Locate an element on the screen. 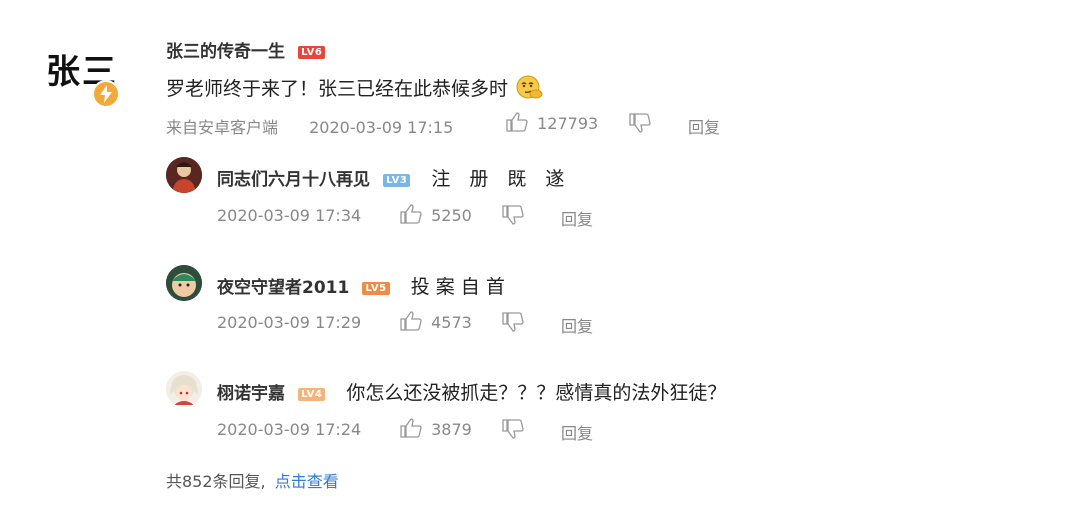  thinking-face-icon is located at coordinates (529, 89).